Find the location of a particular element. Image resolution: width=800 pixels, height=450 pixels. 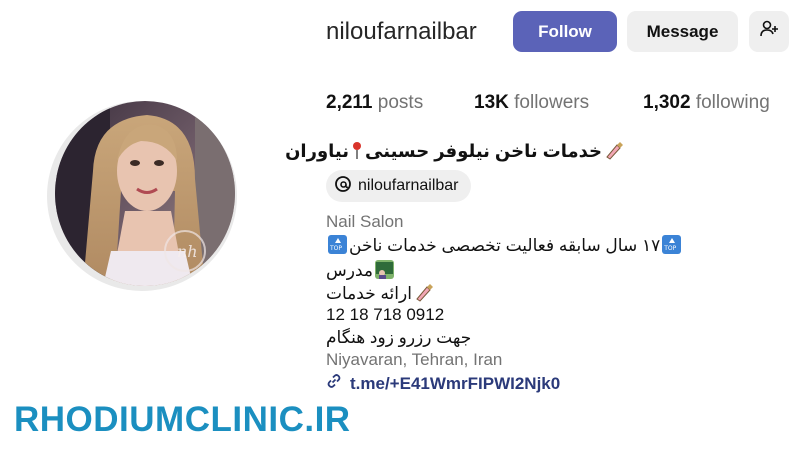

threads-badge: niloufarnailbar is located at coordinates (398, 186).